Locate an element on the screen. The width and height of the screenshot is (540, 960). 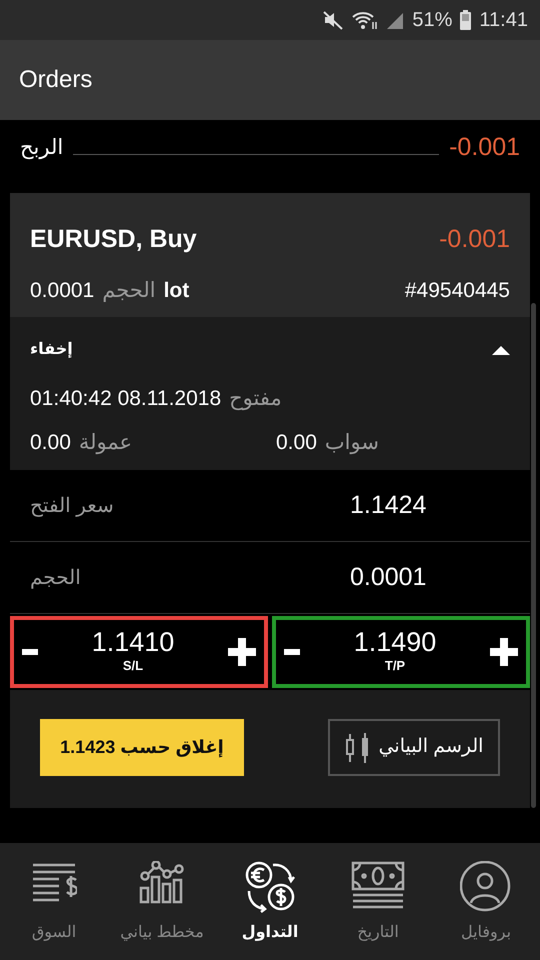
nav-tab: السوق is located at coordinates (54, 901).